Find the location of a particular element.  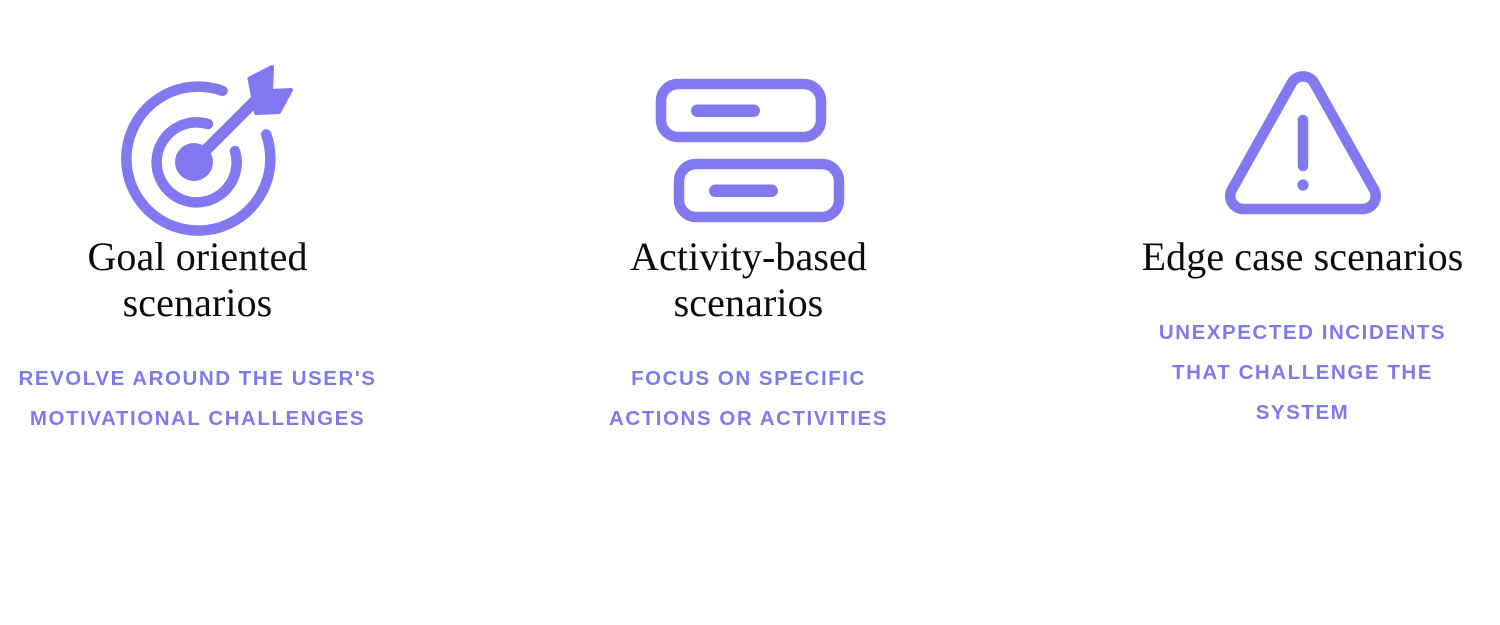

exclamation-dot is located at coordinates (1302, 185).